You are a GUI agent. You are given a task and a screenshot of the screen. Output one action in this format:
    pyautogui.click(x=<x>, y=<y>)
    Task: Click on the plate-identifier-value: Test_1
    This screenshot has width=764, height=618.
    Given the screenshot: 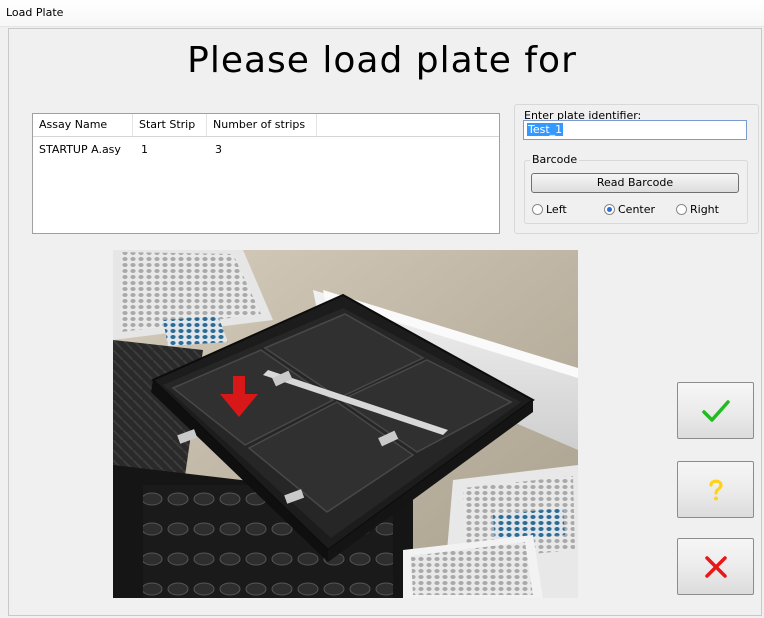 What is the action you would take?
    pyautogui.click(x=545, y=129)
    